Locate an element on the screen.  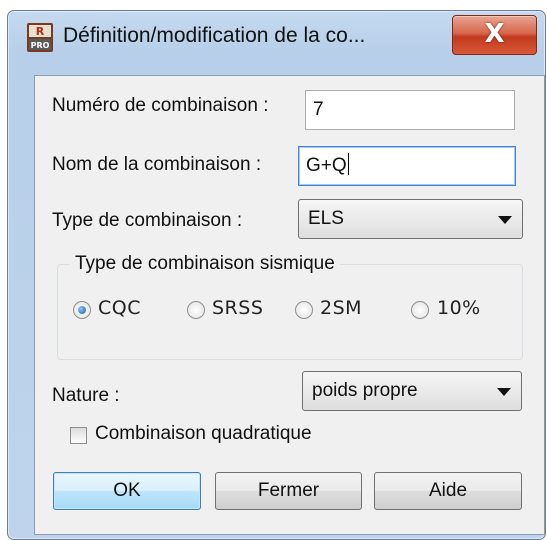
numero-label: Numéro de combinaison : is located at coordinates (160, 105).